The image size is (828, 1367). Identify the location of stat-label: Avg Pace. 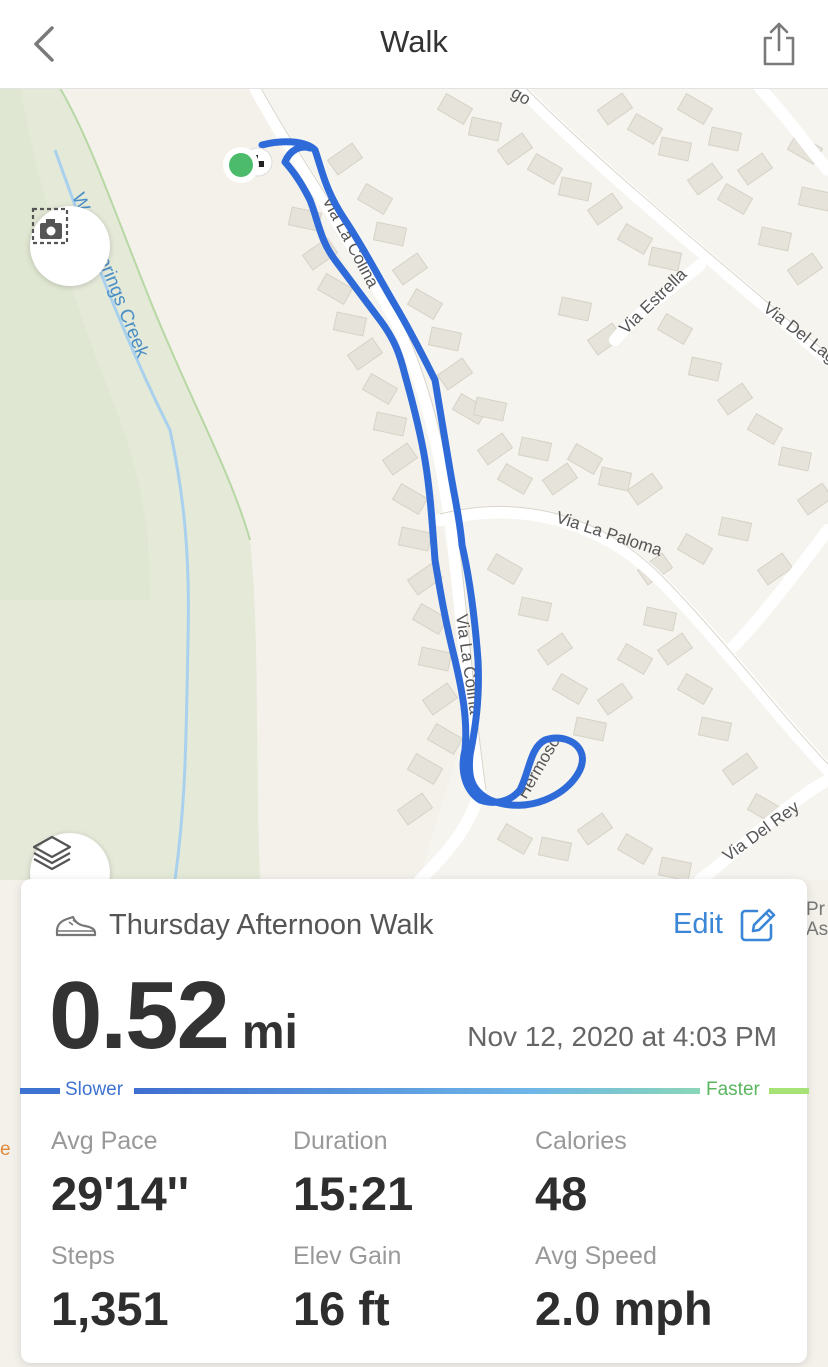
(104, 1141).